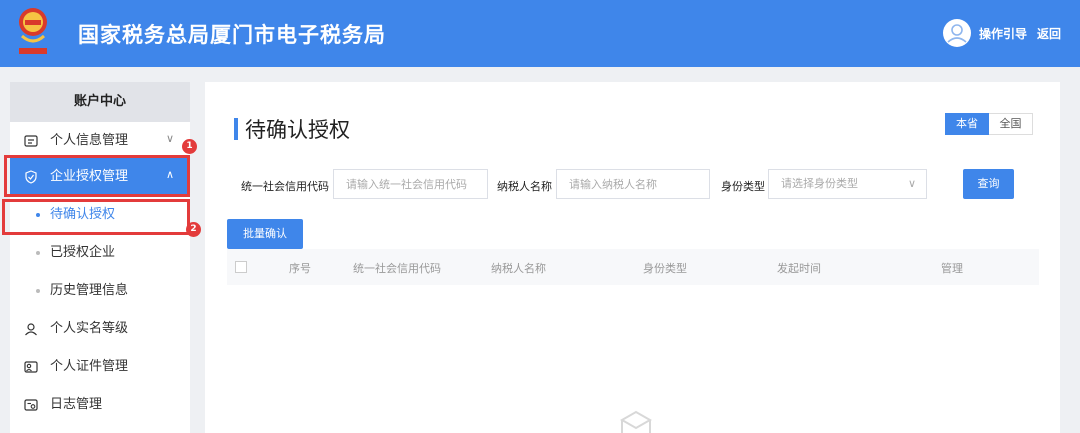  Describe the element at coordinates (31, 141) in the screenshot. I see `id-card-icon` at that location.